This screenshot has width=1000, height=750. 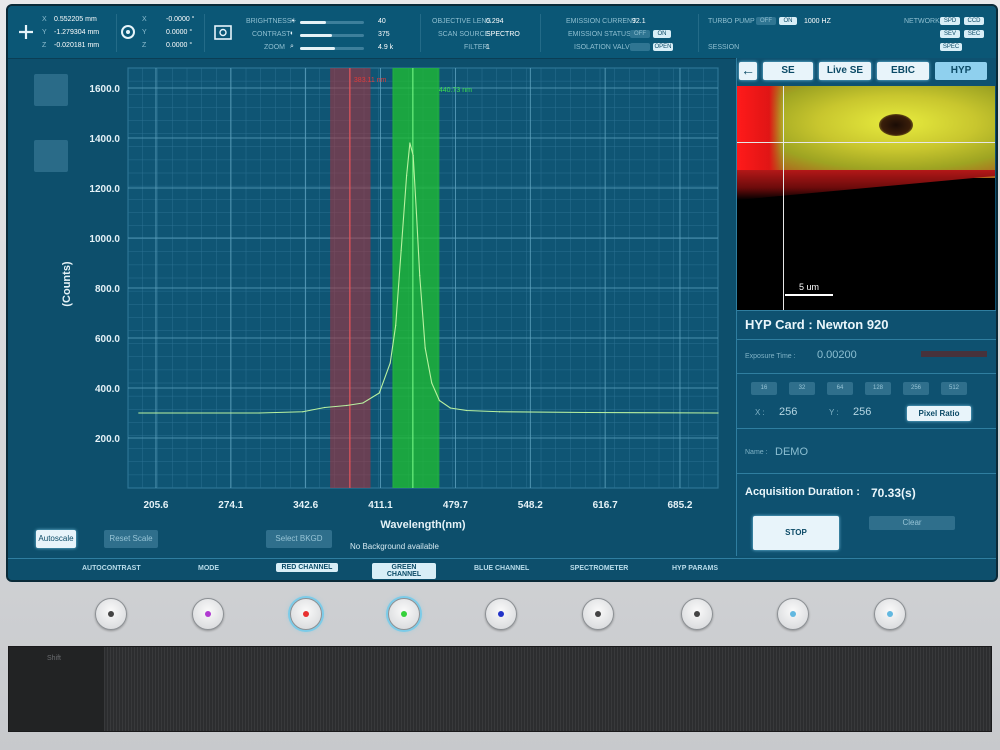 I want to click on select-bkgd-button: Select BKGD, so click(x=299, y=539).